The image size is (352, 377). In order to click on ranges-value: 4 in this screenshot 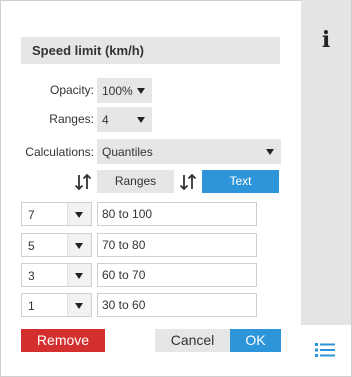, I will do `click(105, 120)`.